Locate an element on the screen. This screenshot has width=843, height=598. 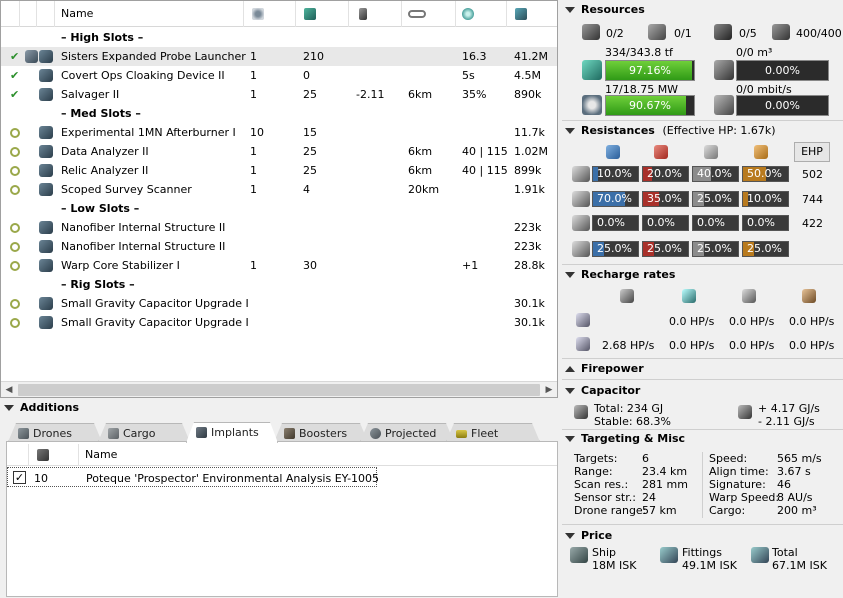
hull-hp: 422 is located at coordinates (812, 223).